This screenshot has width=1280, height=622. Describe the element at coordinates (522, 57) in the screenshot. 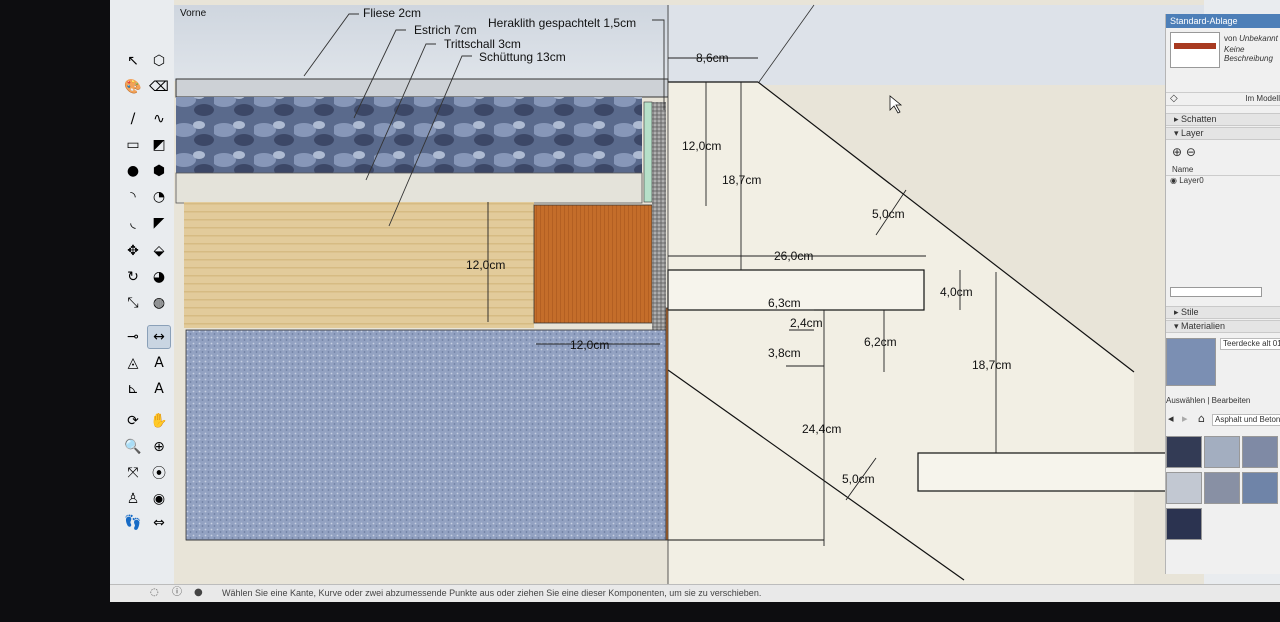

I see `label-schuettung: Schüttung 13cm` at that location.